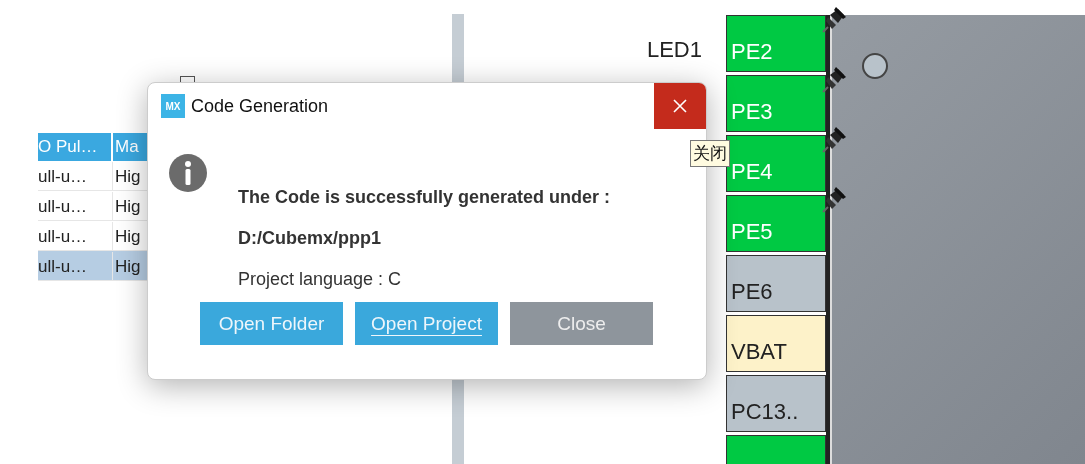  I want to click on close-icon, so click(680, 106).